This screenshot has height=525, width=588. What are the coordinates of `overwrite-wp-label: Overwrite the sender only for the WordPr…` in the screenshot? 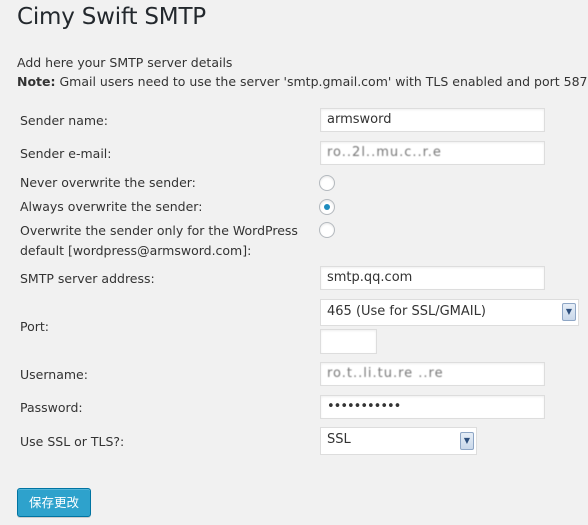 It's located at (159, 241).